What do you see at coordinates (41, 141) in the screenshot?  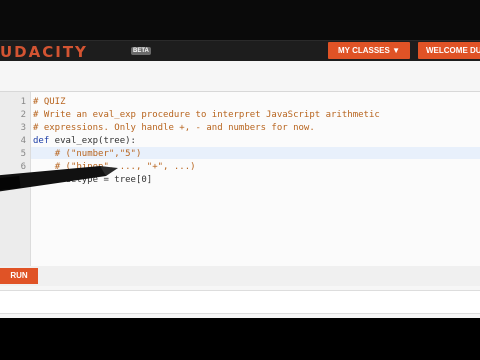 I see `def-keyword: def` at bounding box center [41, 141].